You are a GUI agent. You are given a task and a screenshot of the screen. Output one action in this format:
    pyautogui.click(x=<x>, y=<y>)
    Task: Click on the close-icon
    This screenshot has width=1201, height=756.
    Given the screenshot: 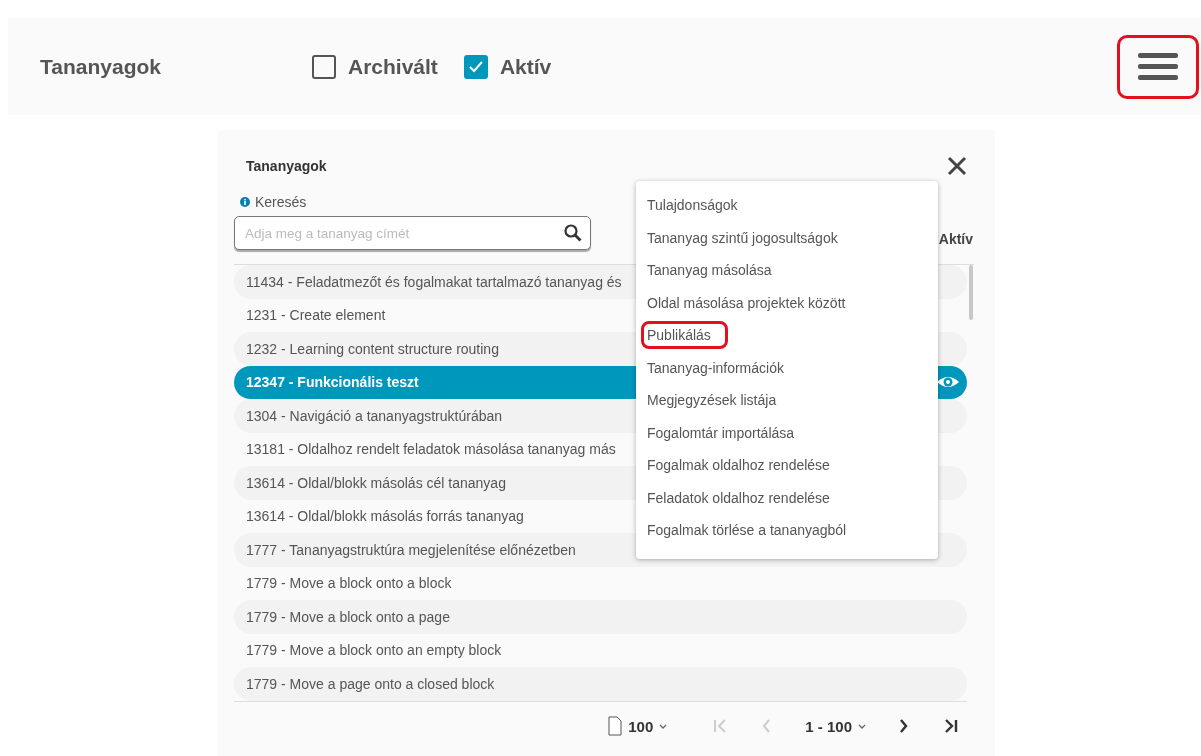 What is the action you would take?
    pyautogui.click(x=957, y=166)
    